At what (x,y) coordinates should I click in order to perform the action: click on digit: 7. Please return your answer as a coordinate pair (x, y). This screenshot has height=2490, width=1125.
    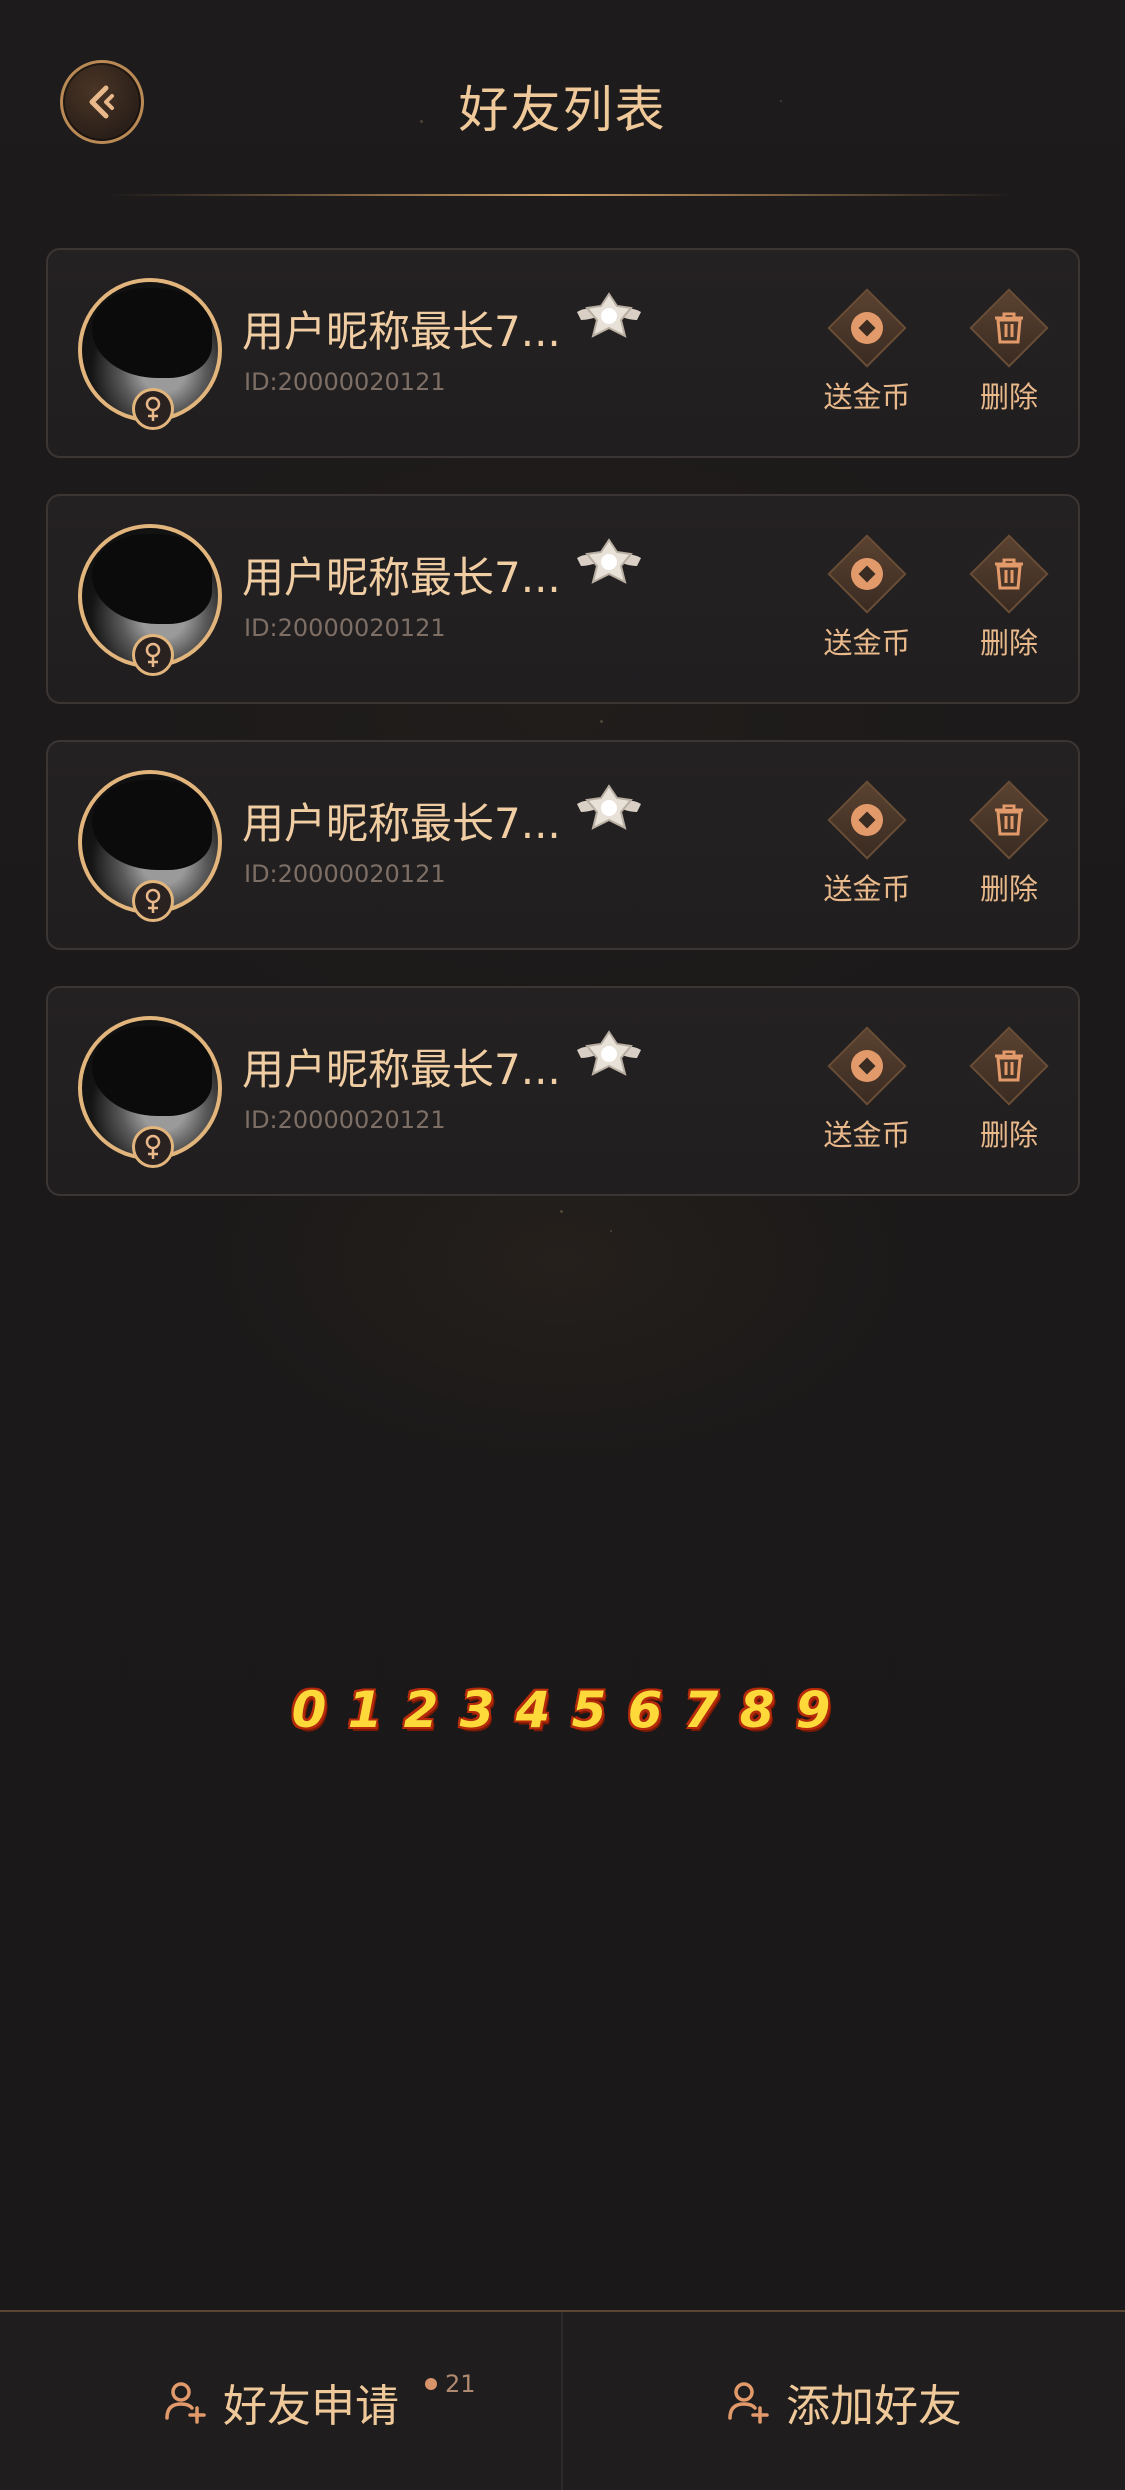
    Looking at the image, I should click on (701, 1710).